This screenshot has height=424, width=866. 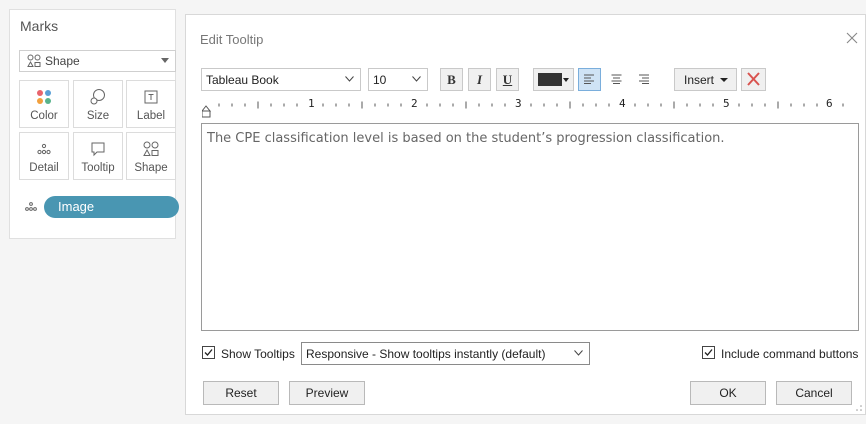 What do you see at coordinates (44, 97) in the screenshot?
I see `color-icon` at bounding box center [44, 97].